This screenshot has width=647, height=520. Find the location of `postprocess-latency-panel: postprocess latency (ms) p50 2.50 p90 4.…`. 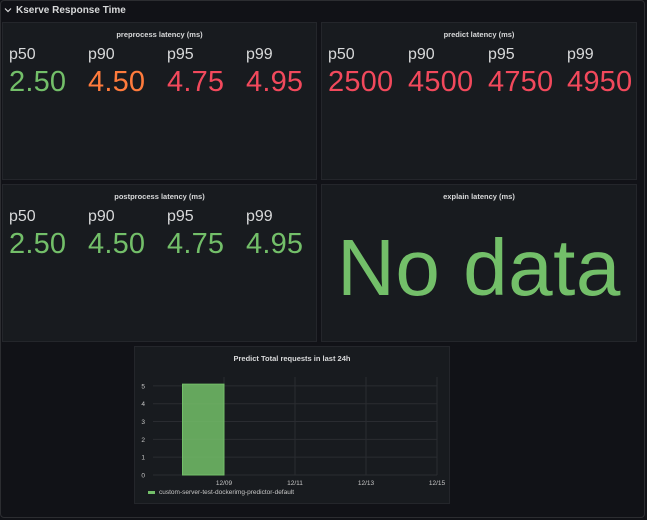

postprocess-latency-panel: postprocess latency (ms) p50 2.50 p90 4.… is located at coordinates (159, 263).